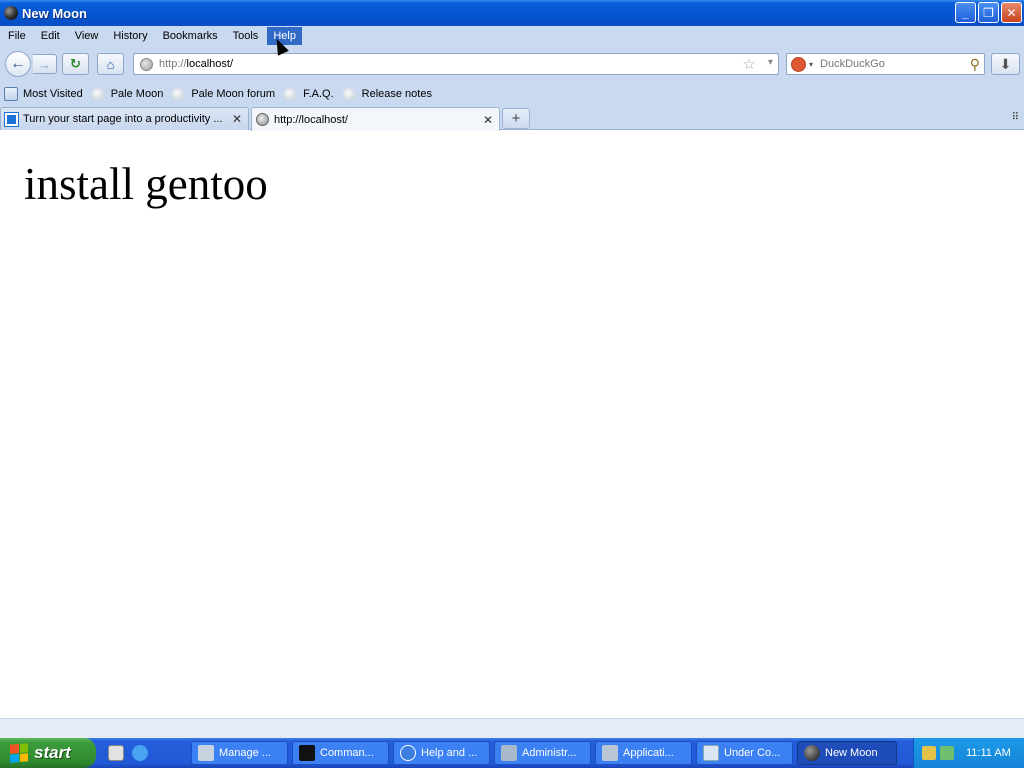  What do you see at coordinates (456, 64) in the screenshot?
I see `url-bar: http://localhost/ ☆ ▾` at bounding box center [456, 64].